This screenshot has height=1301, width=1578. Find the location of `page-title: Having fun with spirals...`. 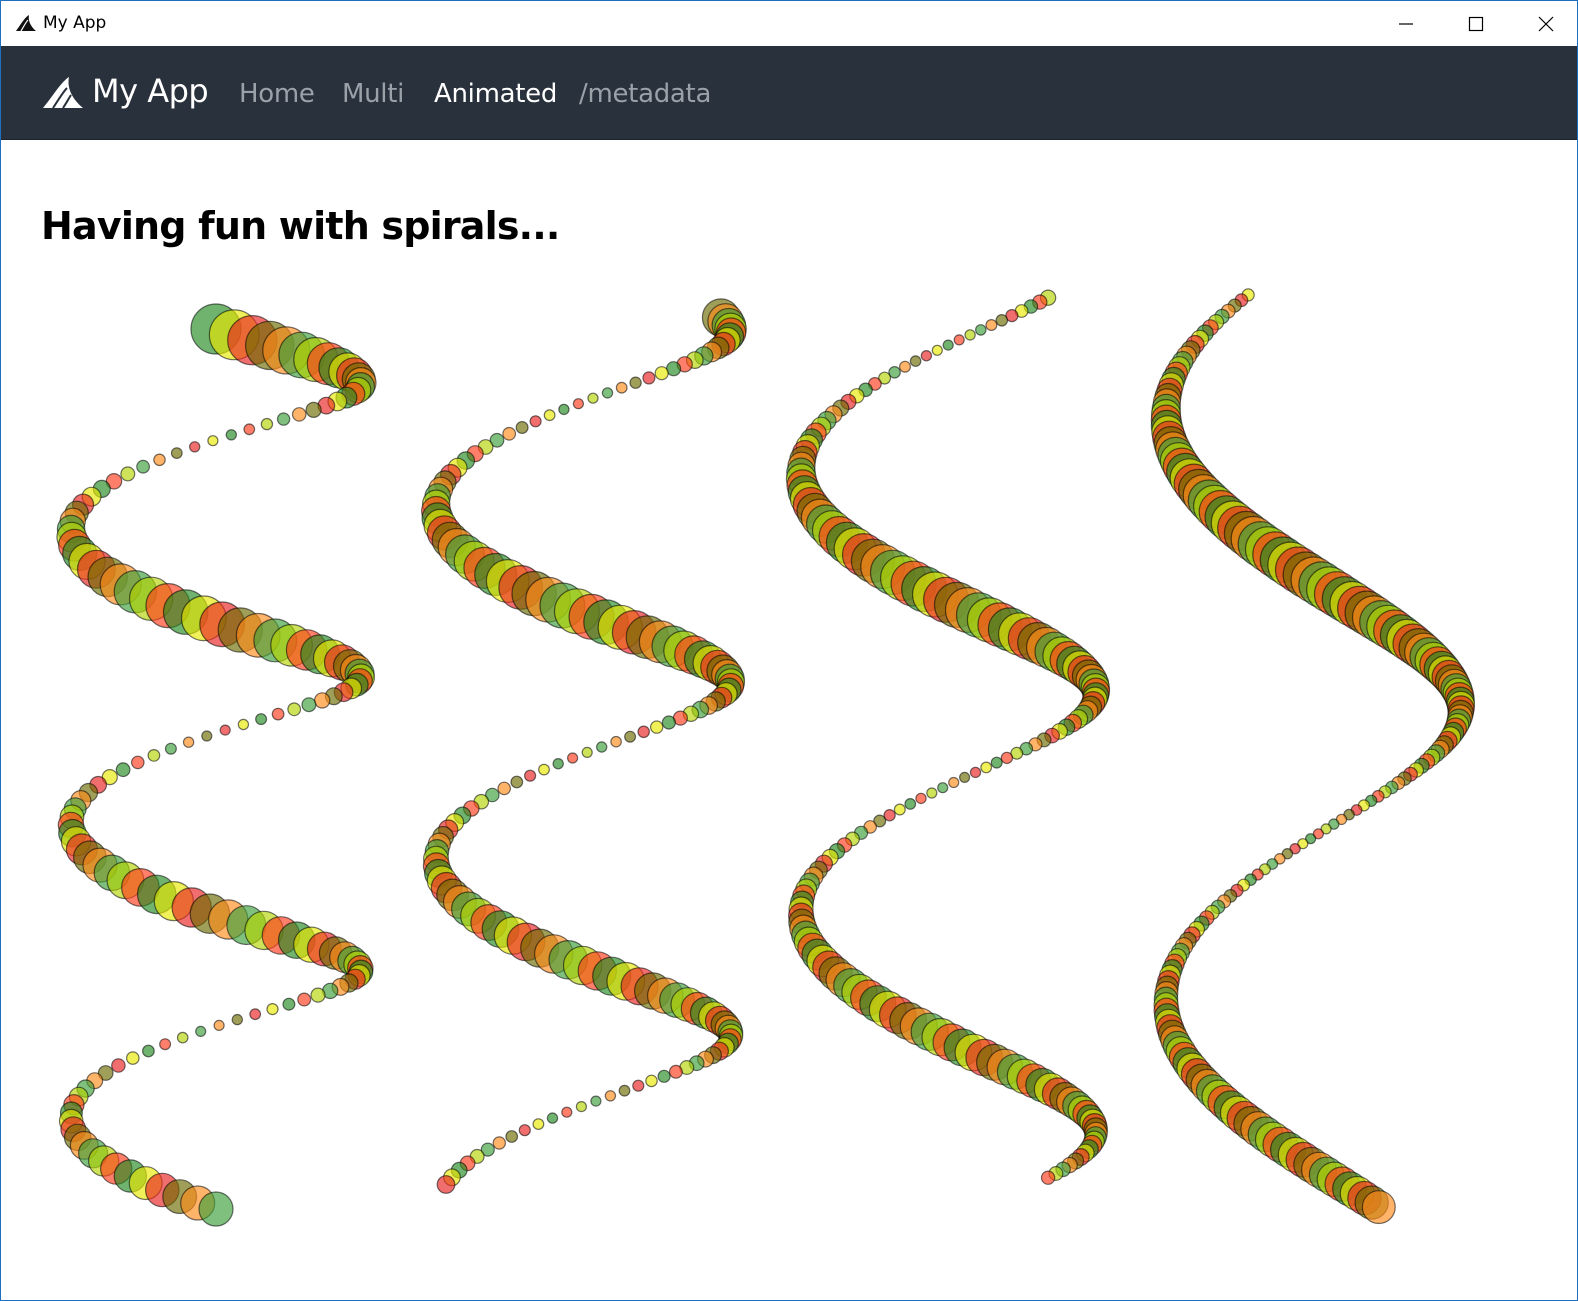

page-title: Having fun with spirals... is located at coordinates (300, 226).